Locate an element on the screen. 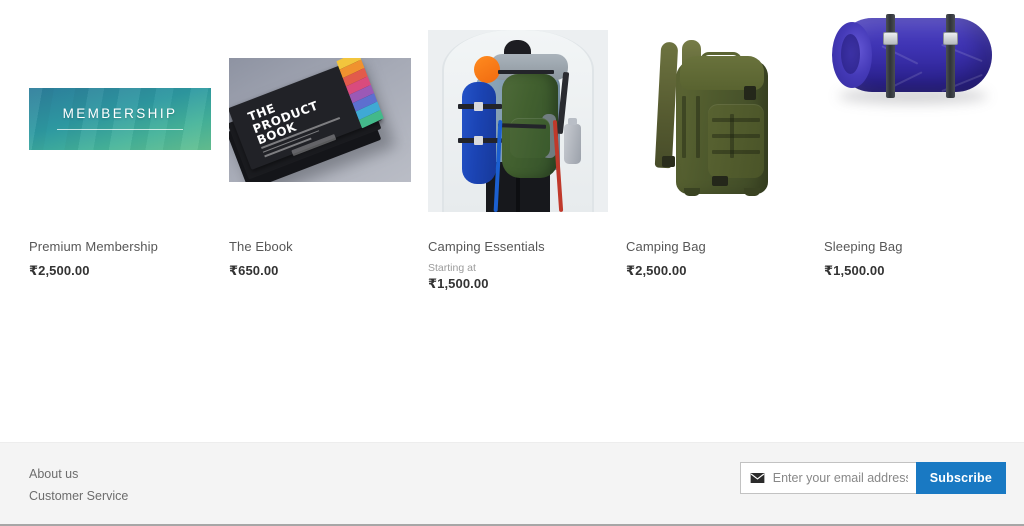 Image resolution: width=1024 pixels, height=526 pixels. price-block: Starting at ₹1,500.00 is located at coordinates (523, 277).